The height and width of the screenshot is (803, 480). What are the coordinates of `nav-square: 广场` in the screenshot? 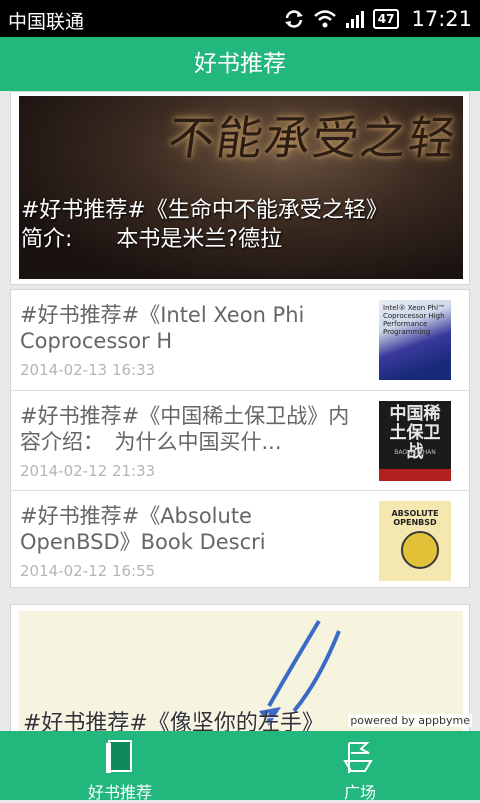 It's located at (360, 766).